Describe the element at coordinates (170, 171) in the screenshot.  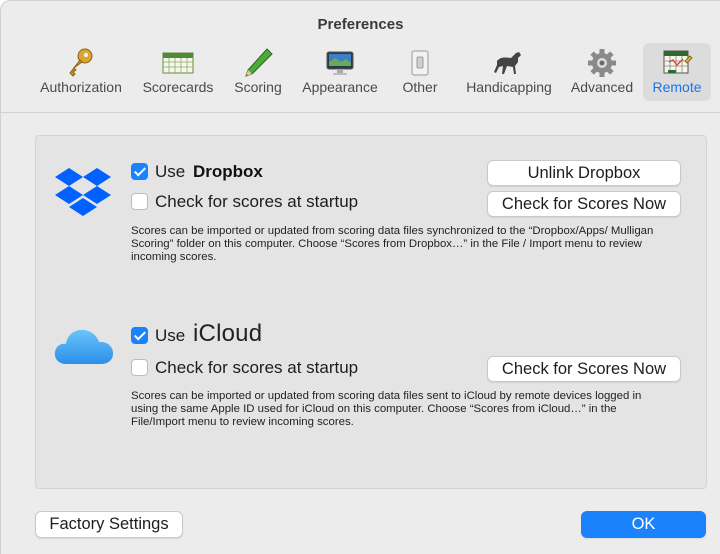
I see `dropbox-use-label: Use` at that location.